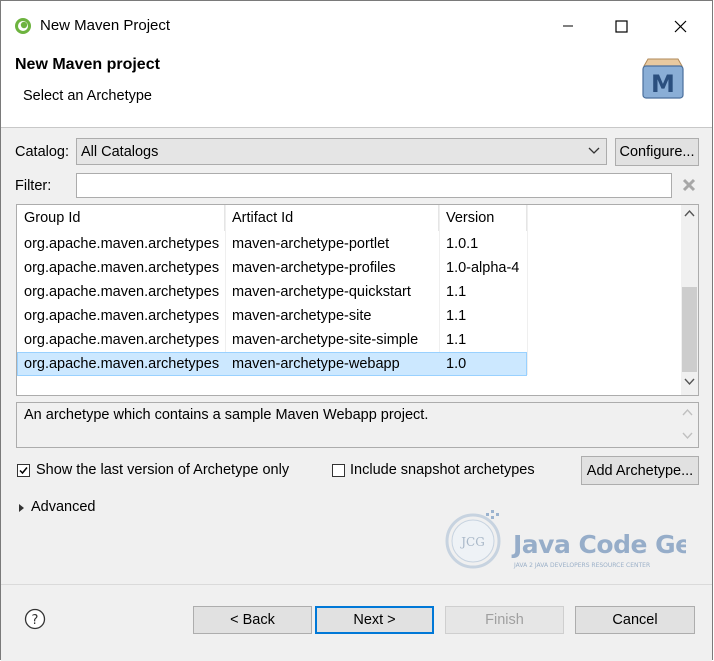  What do you see at coordinates (42, 152) in the screenshot?
I see `catalog-label: Catalog:` at bounding box center [42, 152].